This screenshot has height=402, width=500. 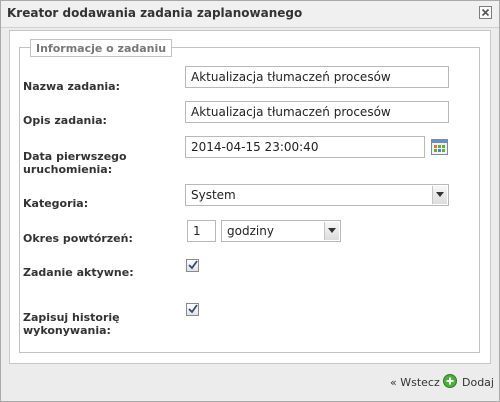 I want to click on save-history-label: Zapisuj historię wykonywania:, so click(x=71, y=324).